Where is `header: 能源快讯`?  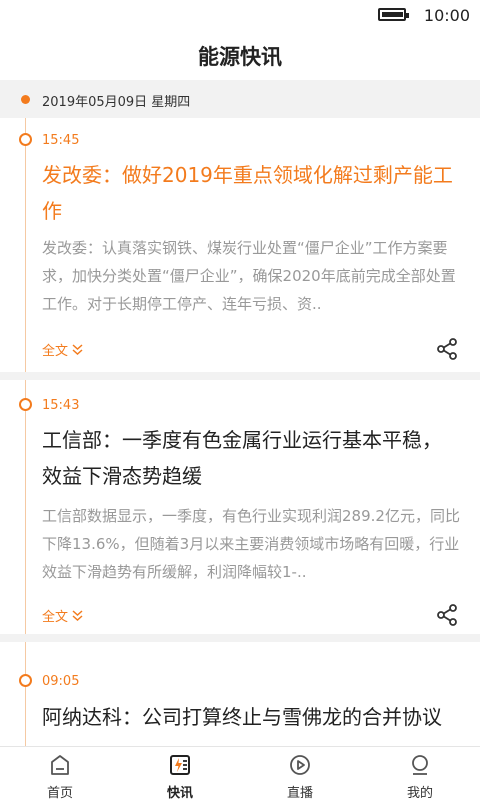
header: 能源快讯 is located at coordinates (240, 55).